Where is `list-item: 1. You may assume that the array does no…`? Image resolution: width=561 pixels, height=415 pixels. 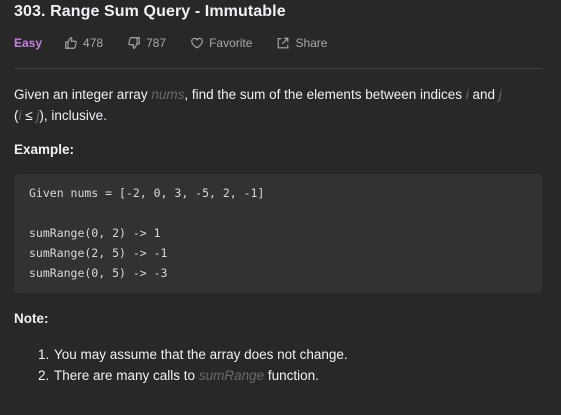
list-item: 1. You may assume that the array does no… is located at coordinates (193, 354).